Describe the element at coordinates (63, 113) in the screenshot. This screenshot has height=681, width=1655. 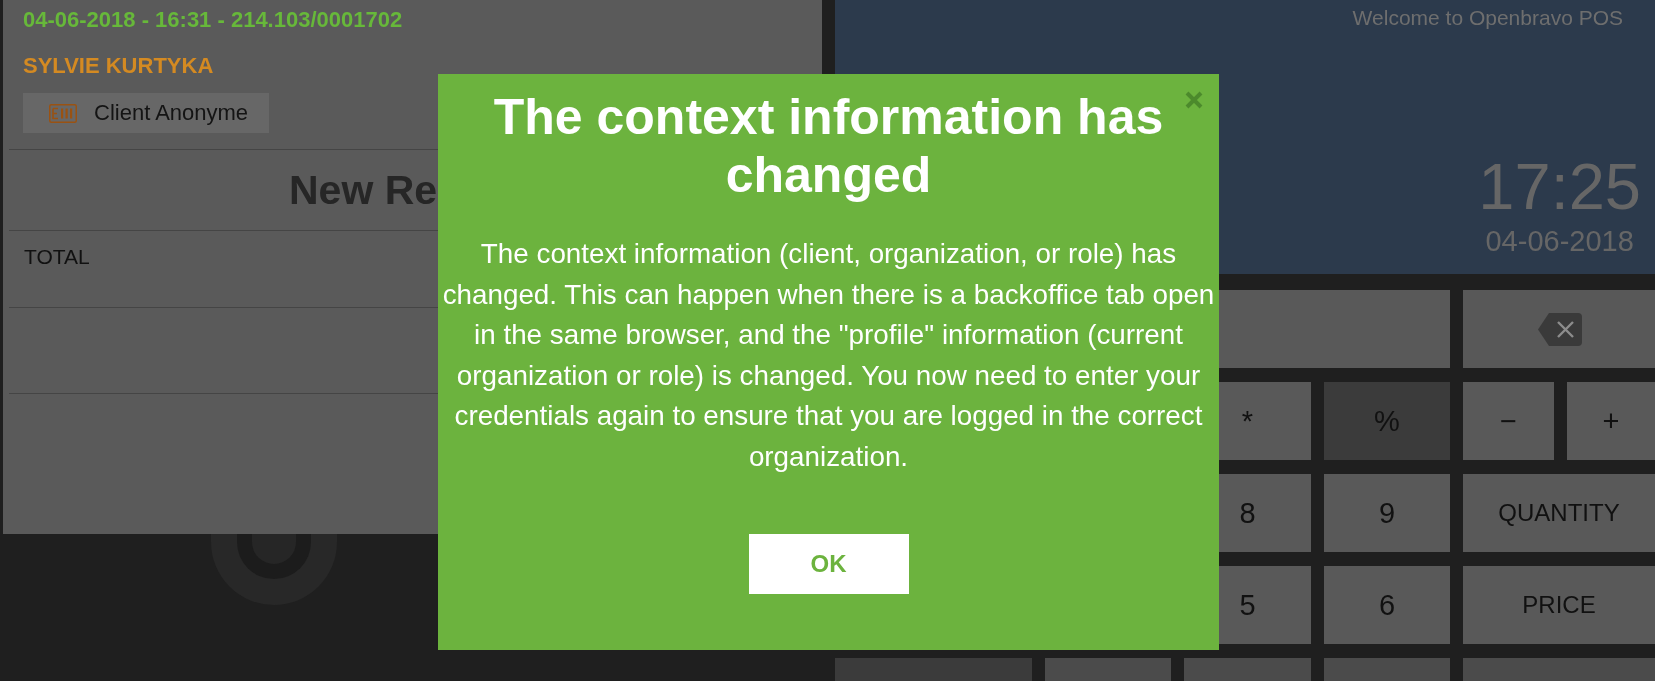
I see `card-icon` at that location.